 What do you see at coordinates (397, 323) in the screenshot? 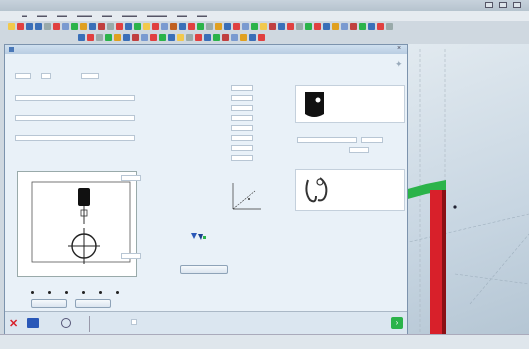
I see `apply-arrow-icon: ›` at bounding box center [397, 323].